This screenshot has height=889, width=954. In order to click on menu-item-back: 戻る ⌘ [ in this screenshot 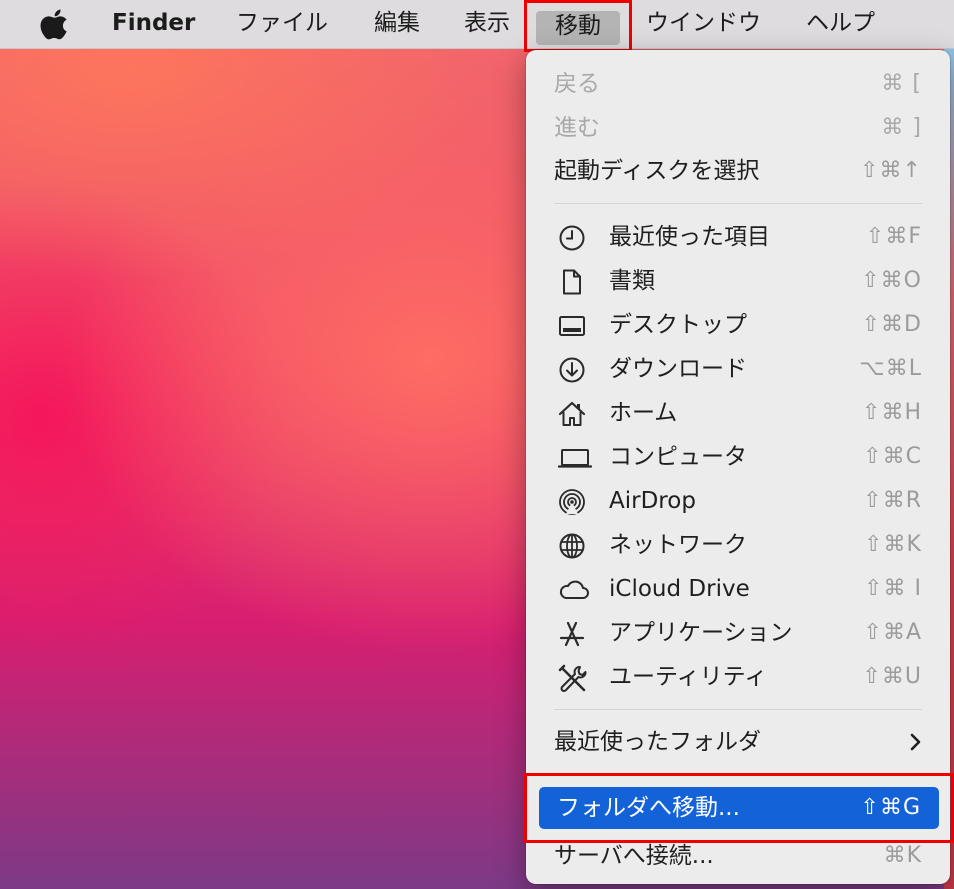, I will do `click(738, 84)`.